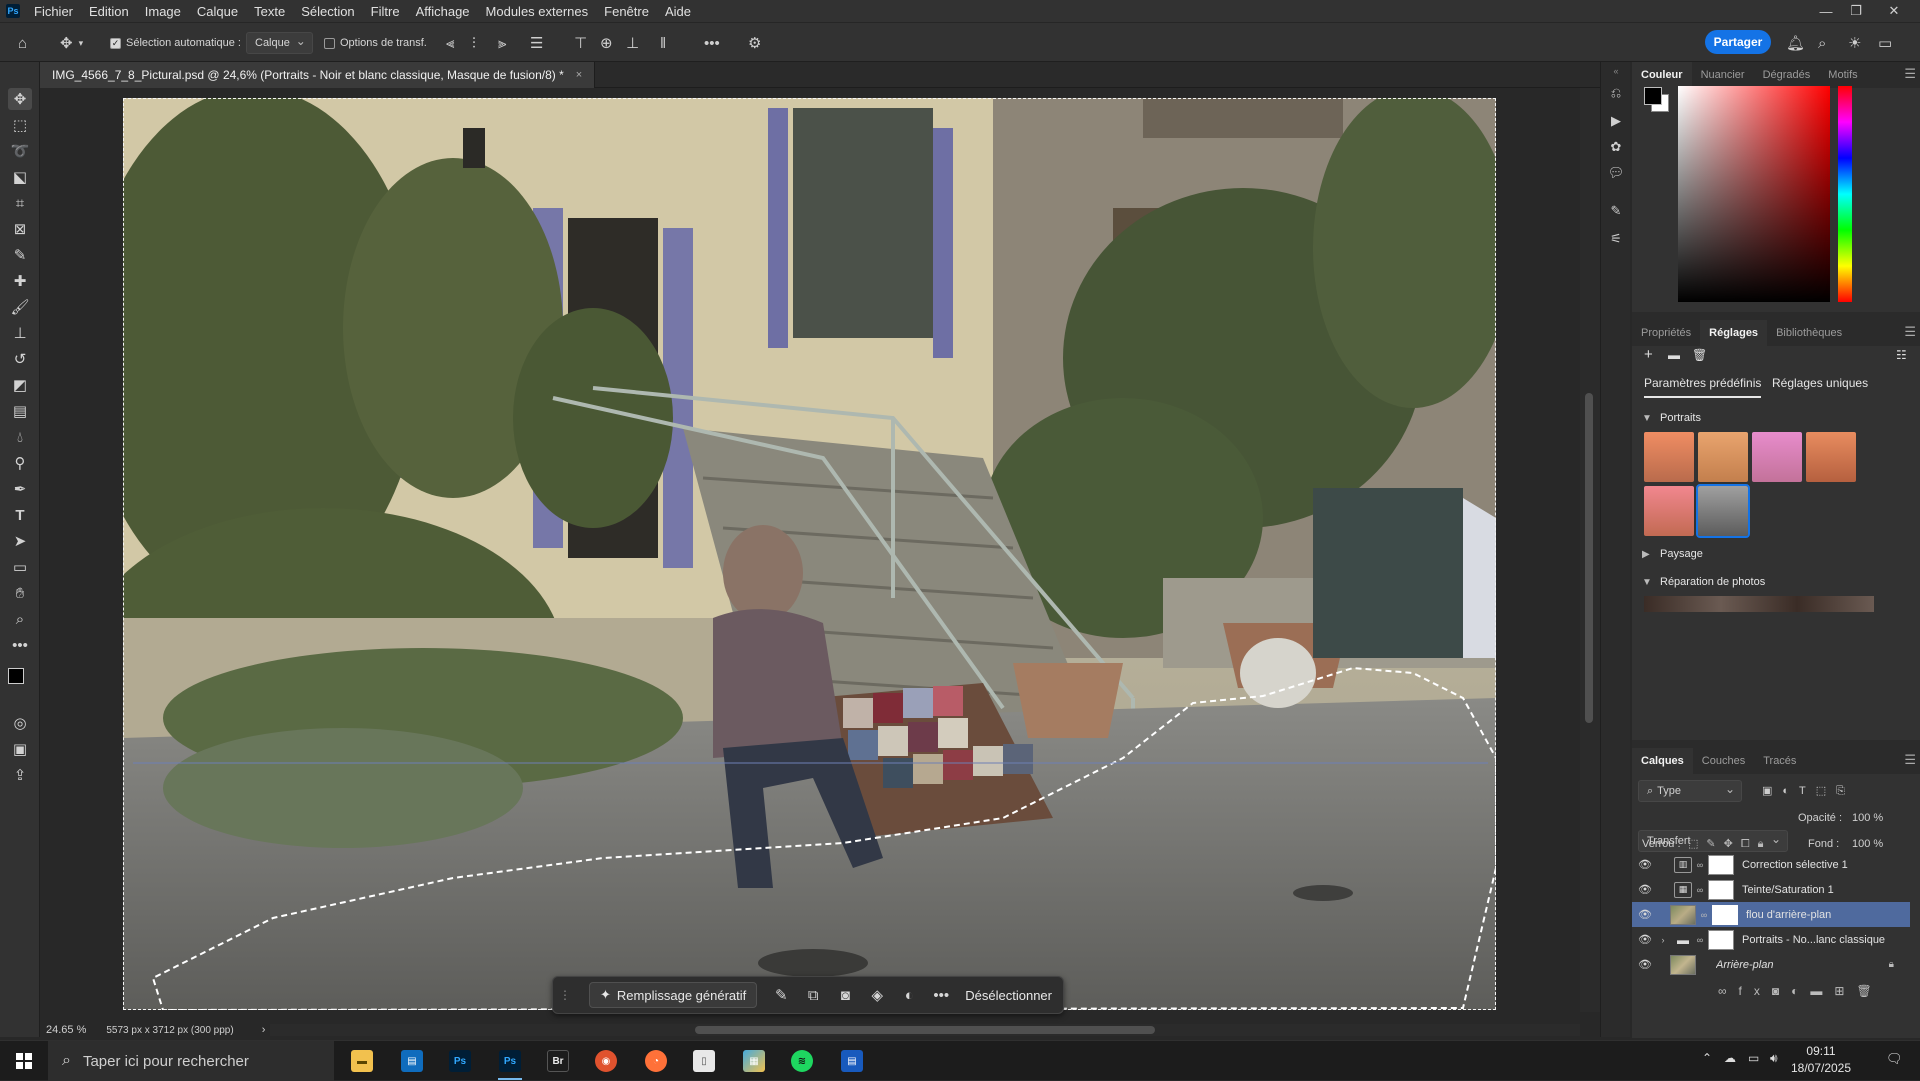 The height and width of the screenshot is (1081, 1920). I want to click on menu-modules-externes: Modules externes, so click(537, 11).